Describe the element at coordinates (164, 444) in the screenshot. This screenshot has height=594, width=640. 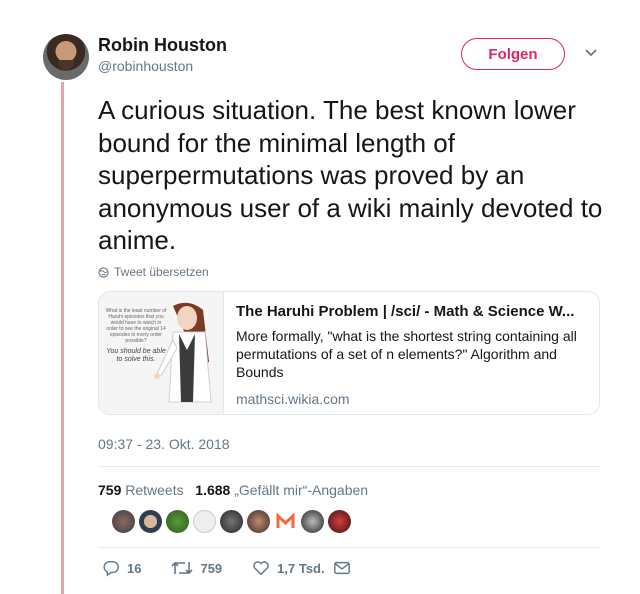
I see `tweet-timestamp: 09:37 - 23. Okt. 2018` at that location.